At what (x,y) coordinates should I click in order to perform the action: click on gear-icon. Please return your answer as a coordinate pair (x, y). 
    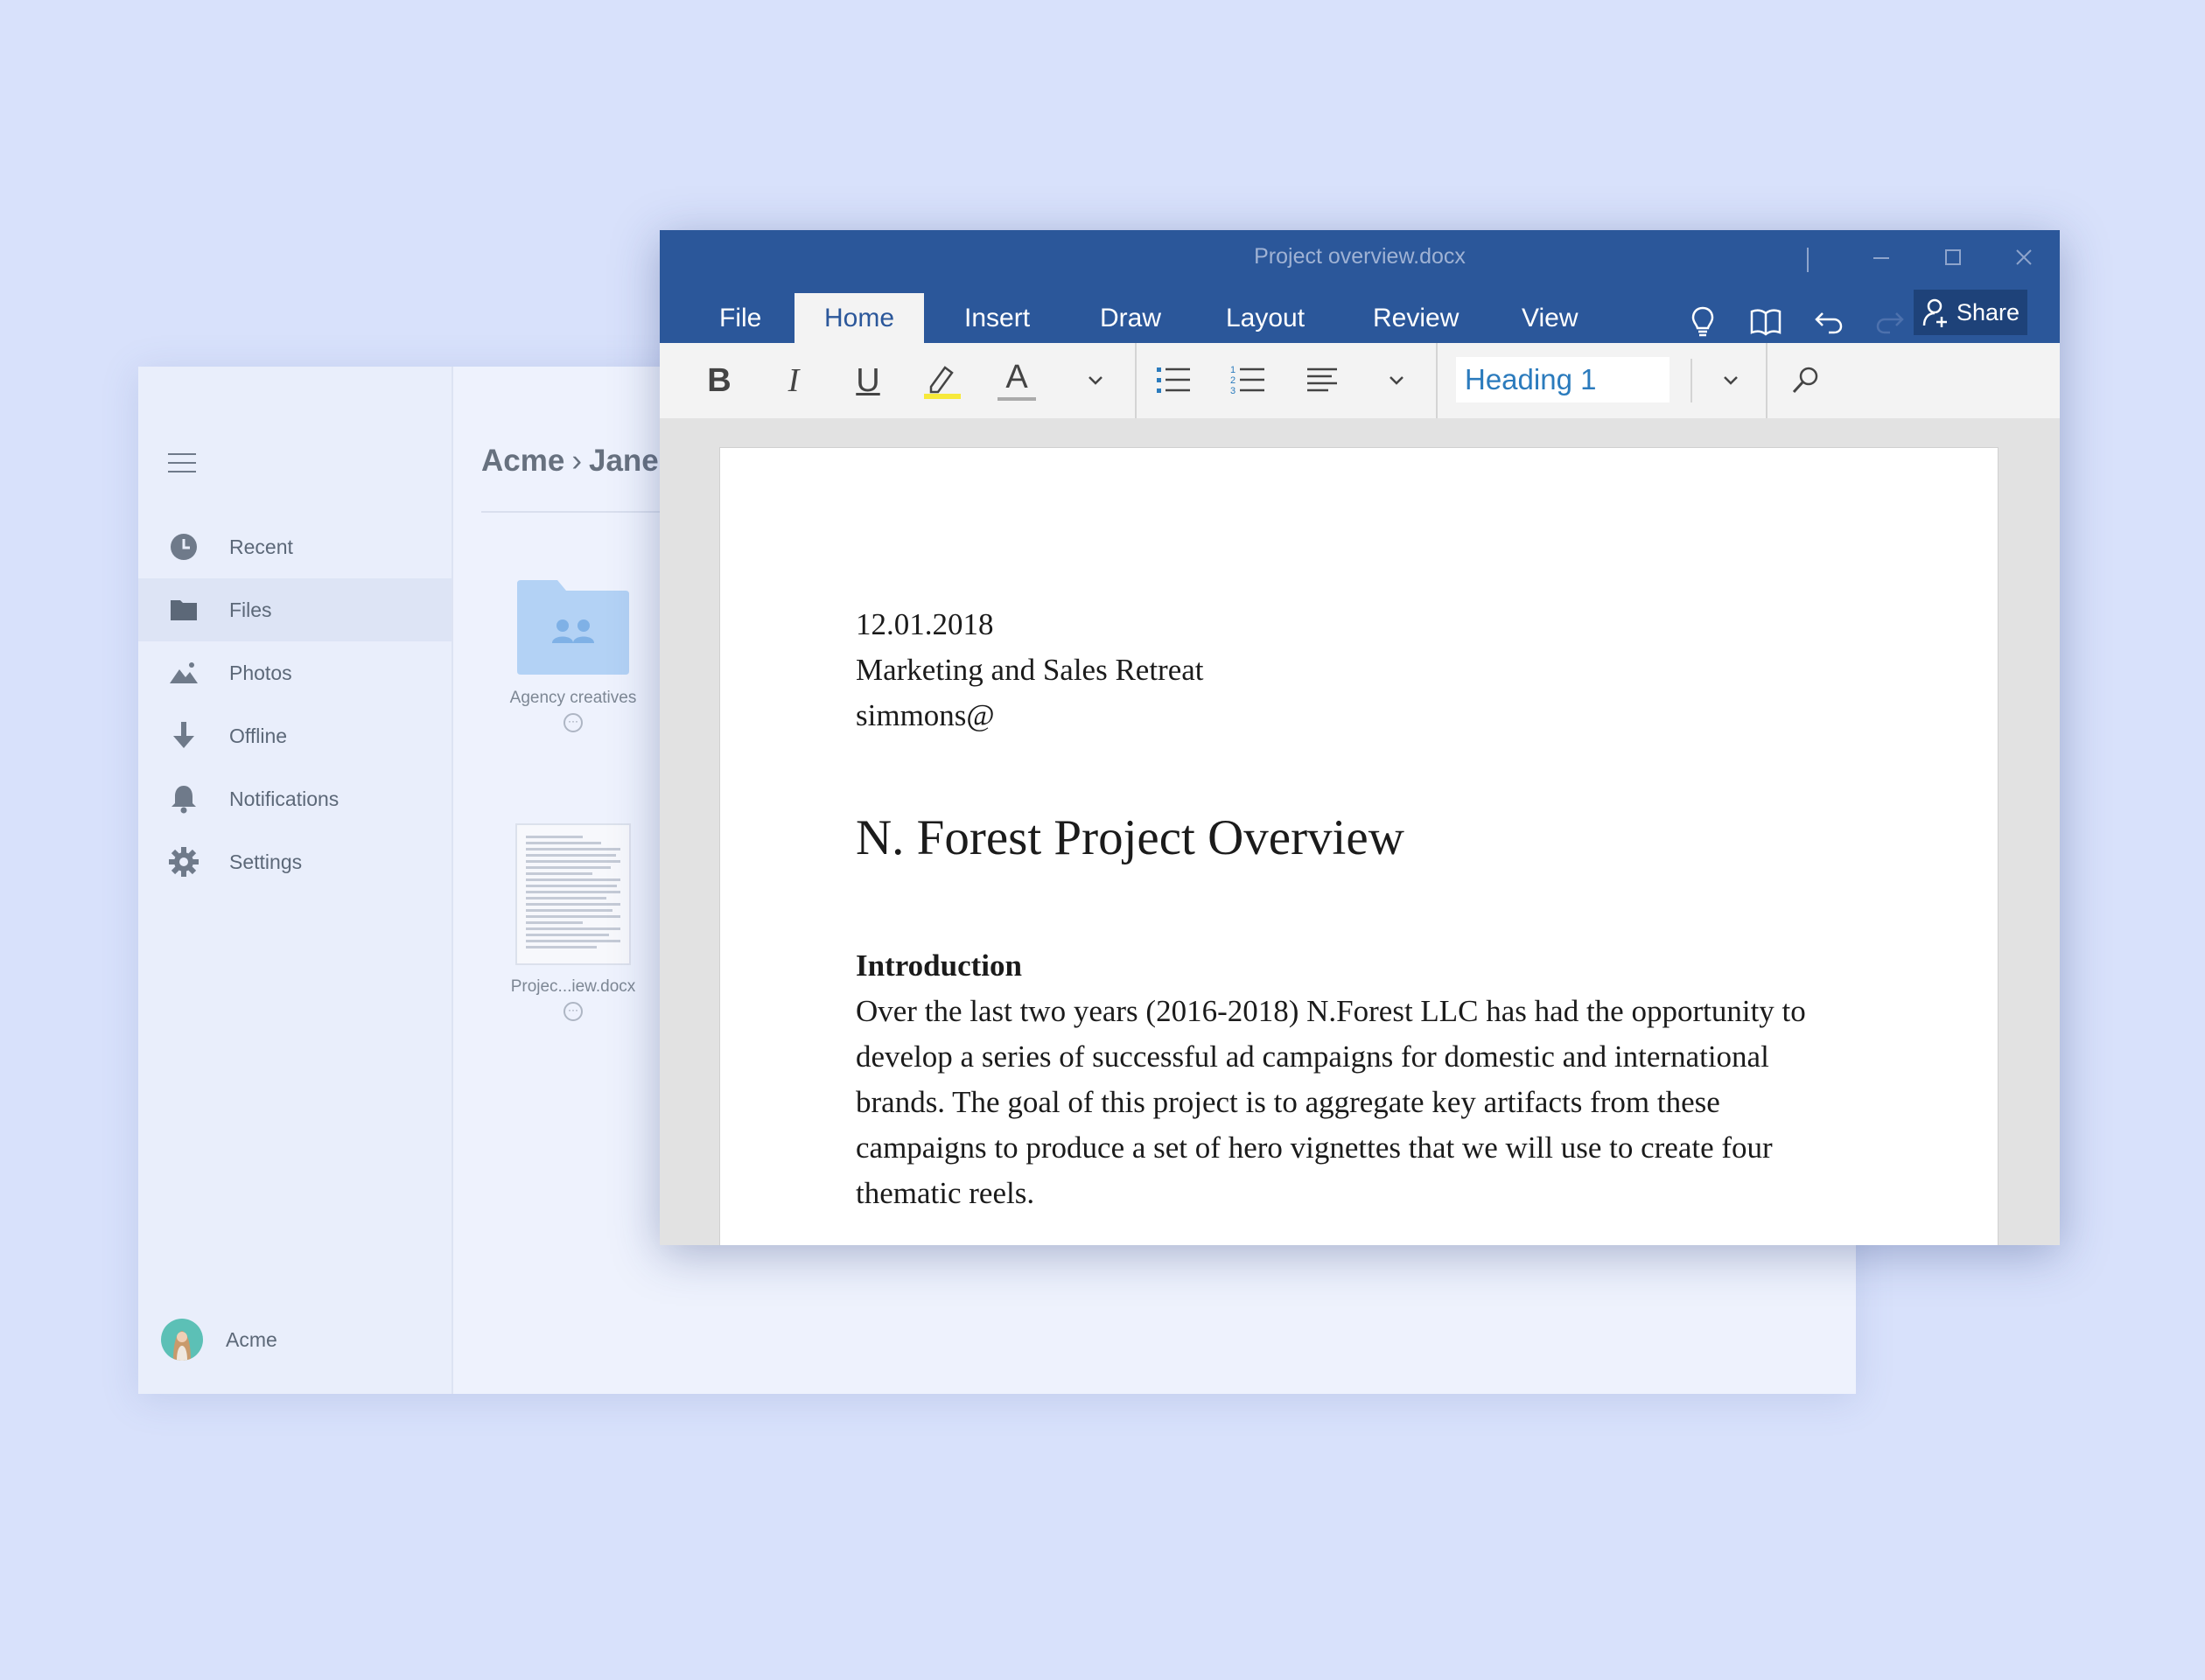
    Looking at the image, I should click on (183, 861).